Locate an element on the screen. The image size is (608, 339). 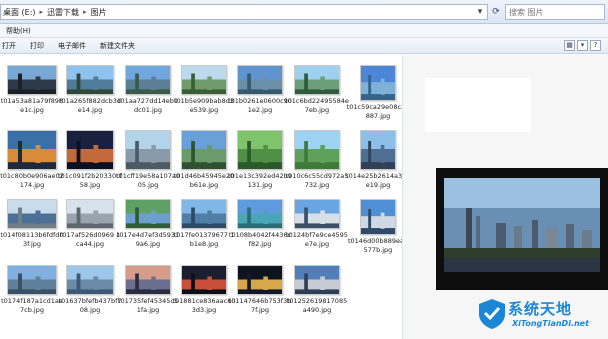
file-item: t01735fef45345c51fa.jpg is located at coordinates (148, 289).